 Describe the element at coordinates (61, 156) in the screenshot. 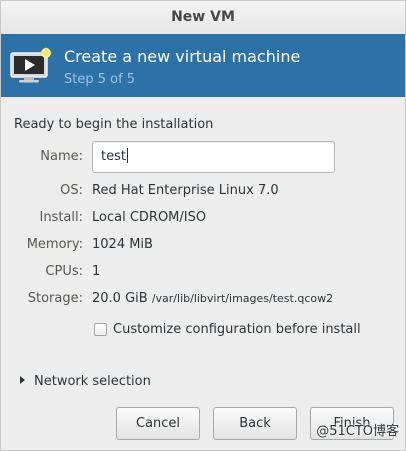

I see `name-label: Name:` at that location.